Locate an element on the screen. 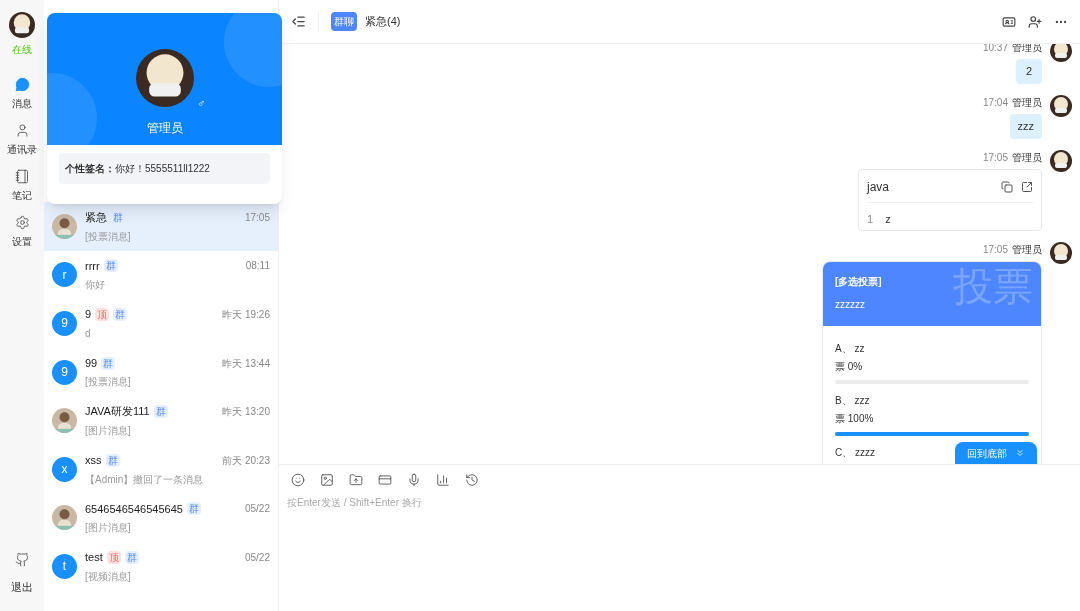 This screenshot has width=1080, height=611. message-bubble: 2 is located at coordinates (1029, 71).